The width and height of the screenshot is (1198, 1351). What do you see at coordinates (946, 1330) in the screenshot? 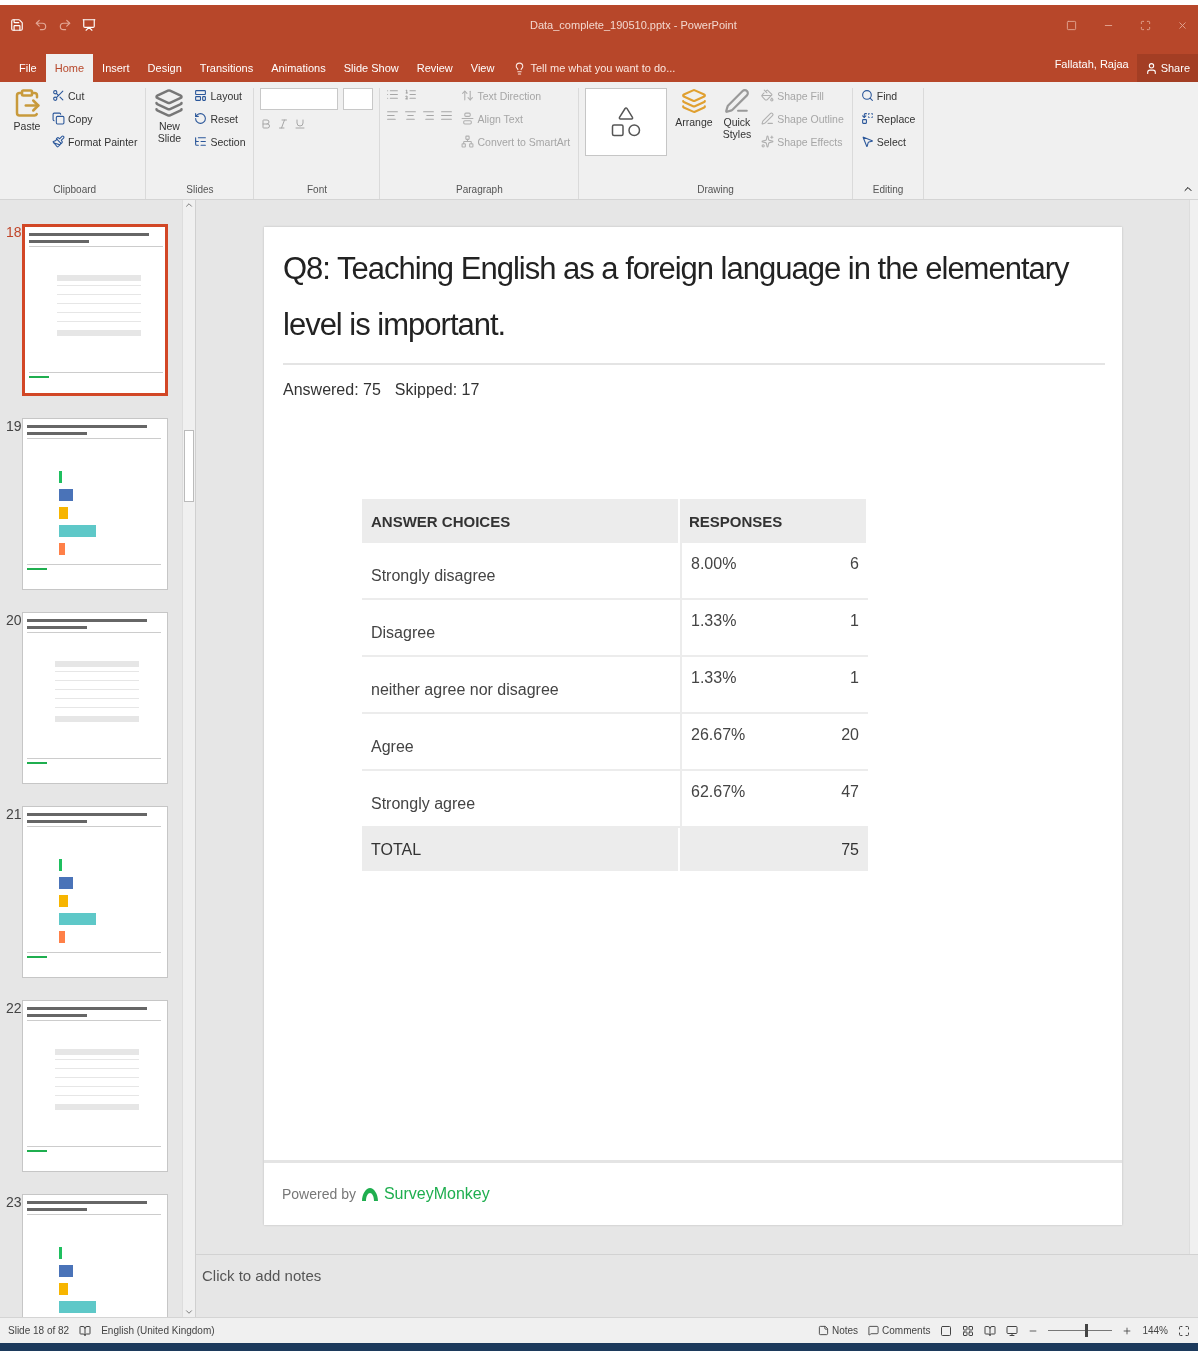
I see `normal-view-icon` at bounding box center [946, 1330].